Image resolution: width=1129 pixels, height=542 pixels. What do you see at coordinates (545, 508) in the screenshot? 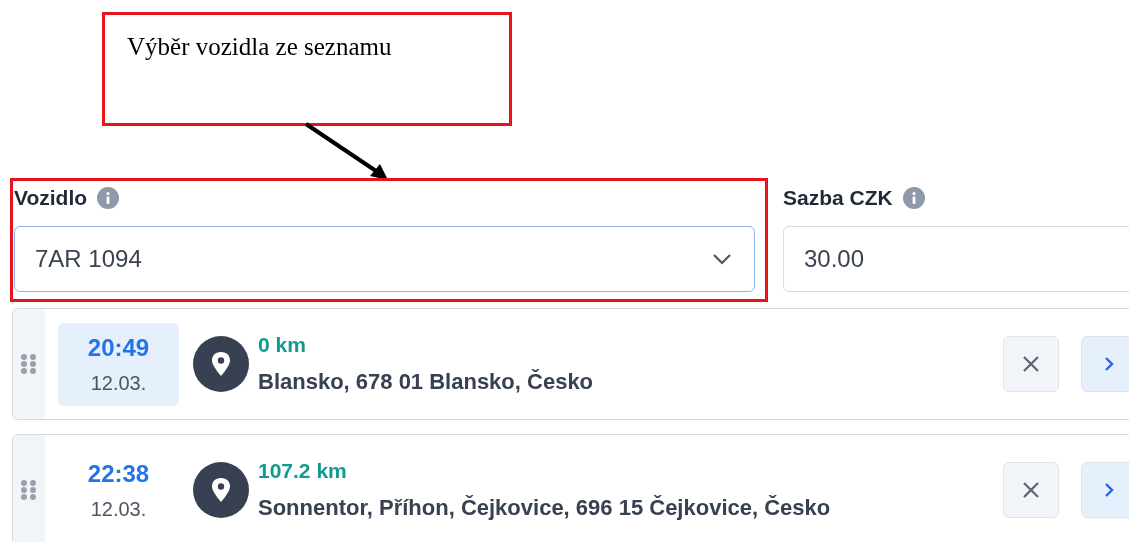
I see `address: Sonnentor, Příhon, Čejkovice, 696 15 Čejkovice, Česko` at bounding box center [545, 508].